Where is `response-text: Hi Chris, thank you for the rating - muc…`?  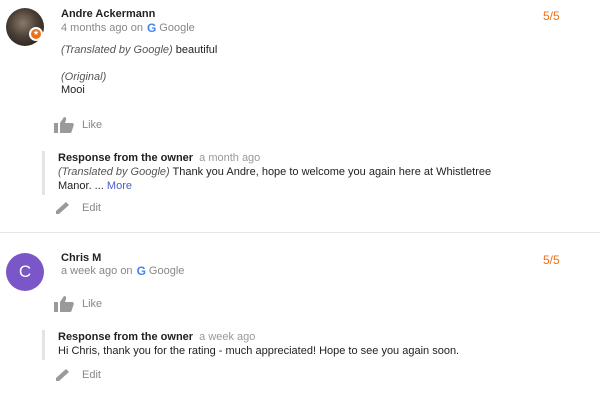
response-text: Hi Chris, thank you for the rating - muc… is located at coordinates (259, 351).